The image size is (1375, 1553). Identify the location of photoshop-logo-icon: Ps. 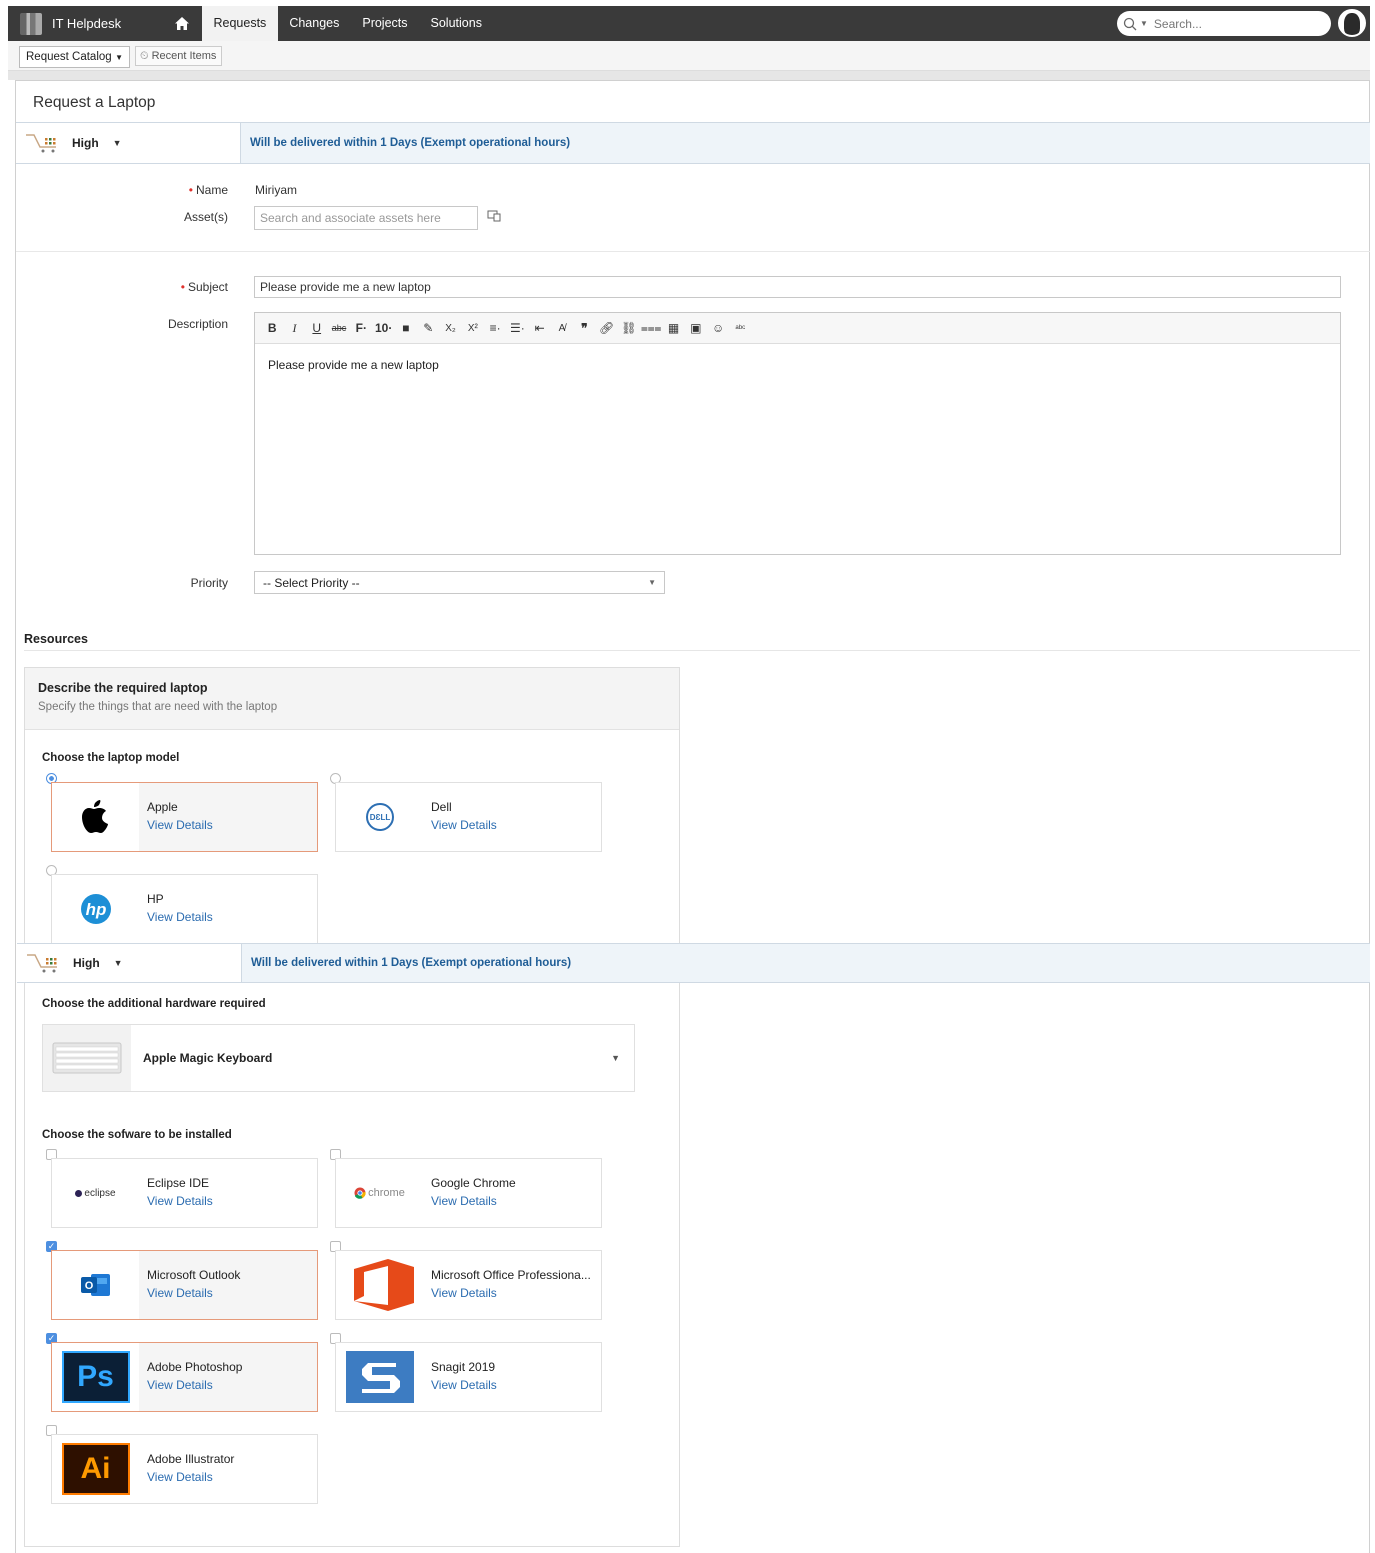
(95, 1377).